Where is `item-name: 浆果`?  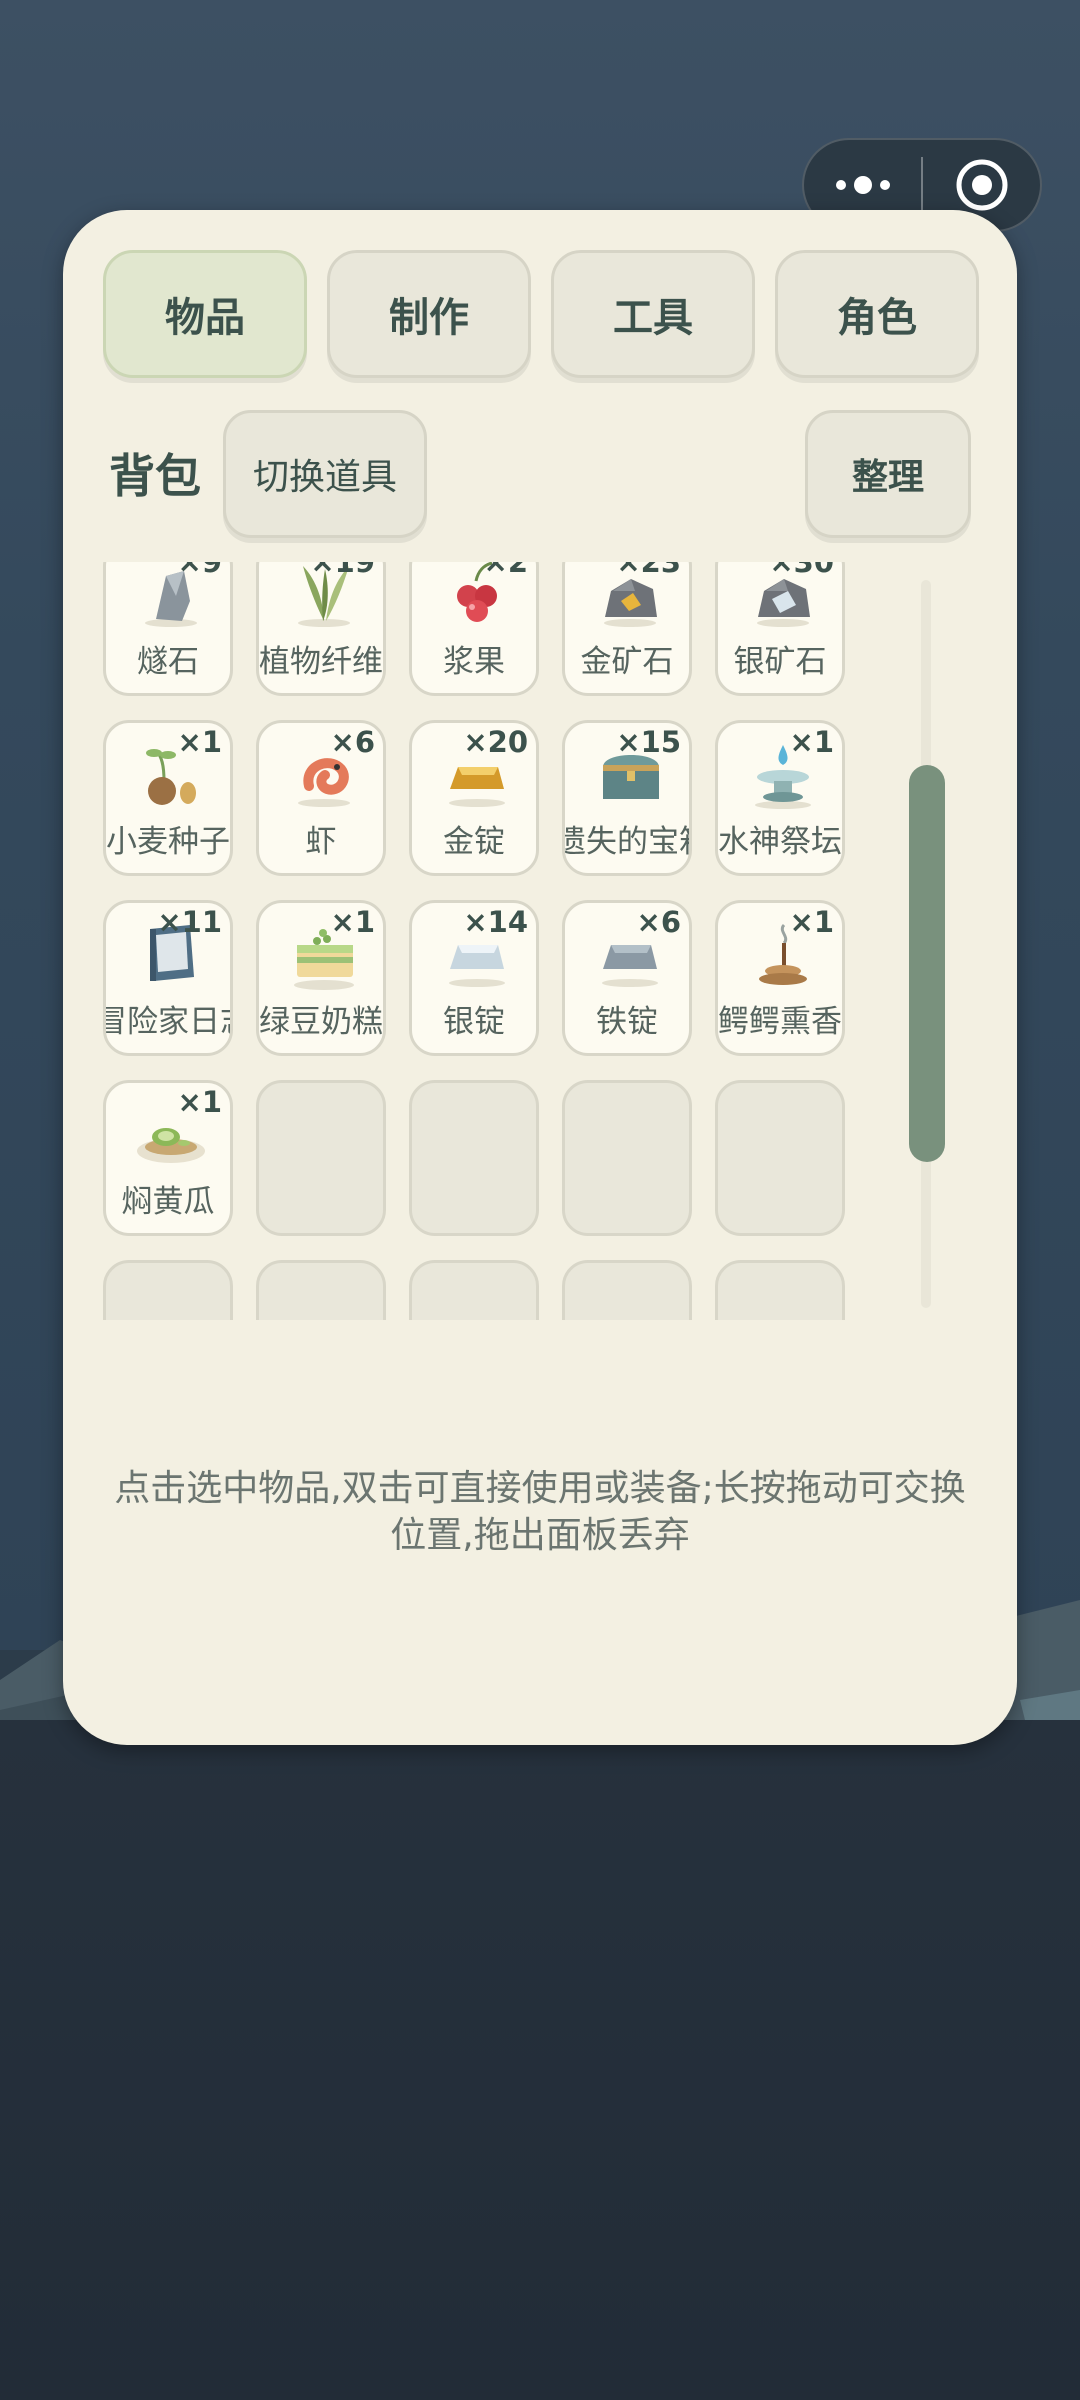
item-name: 浆果 is located at coordinates (474, 662).